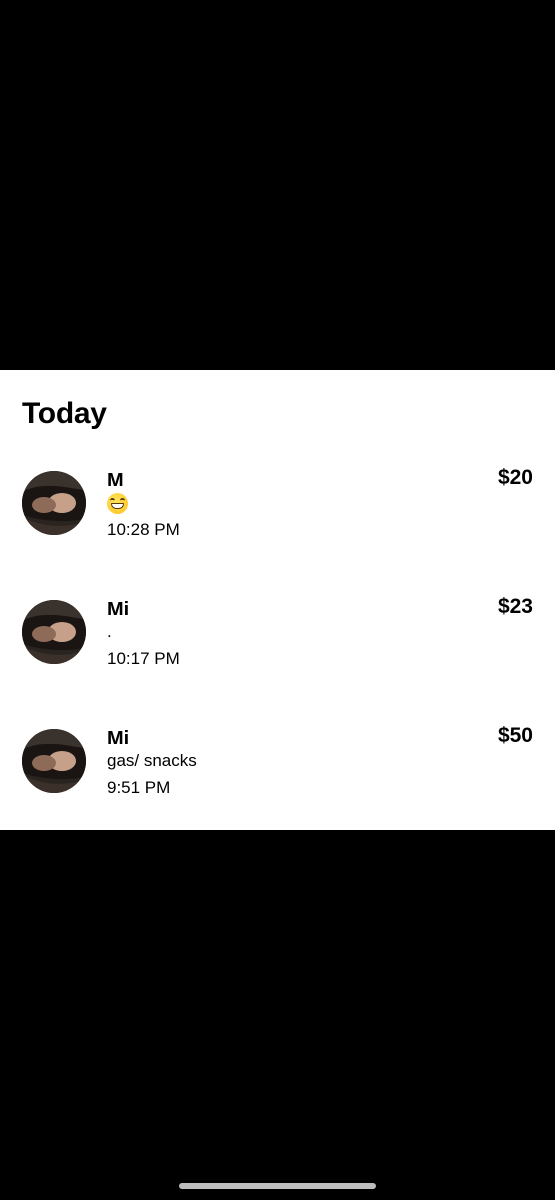 This screenshot has height=1200, width=555. I want to click on transaction-note, so click(117, 503).